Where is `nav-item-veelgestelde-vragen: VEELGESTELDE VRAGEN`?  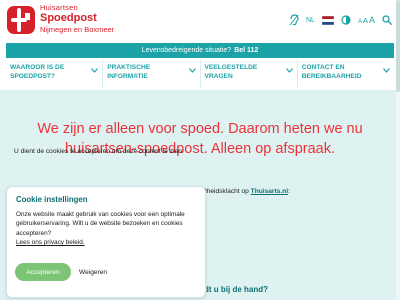
nav-item-veelgestelde-vragen: VEELGESTELDE VRAGEN is located at coordinates (249, 74).